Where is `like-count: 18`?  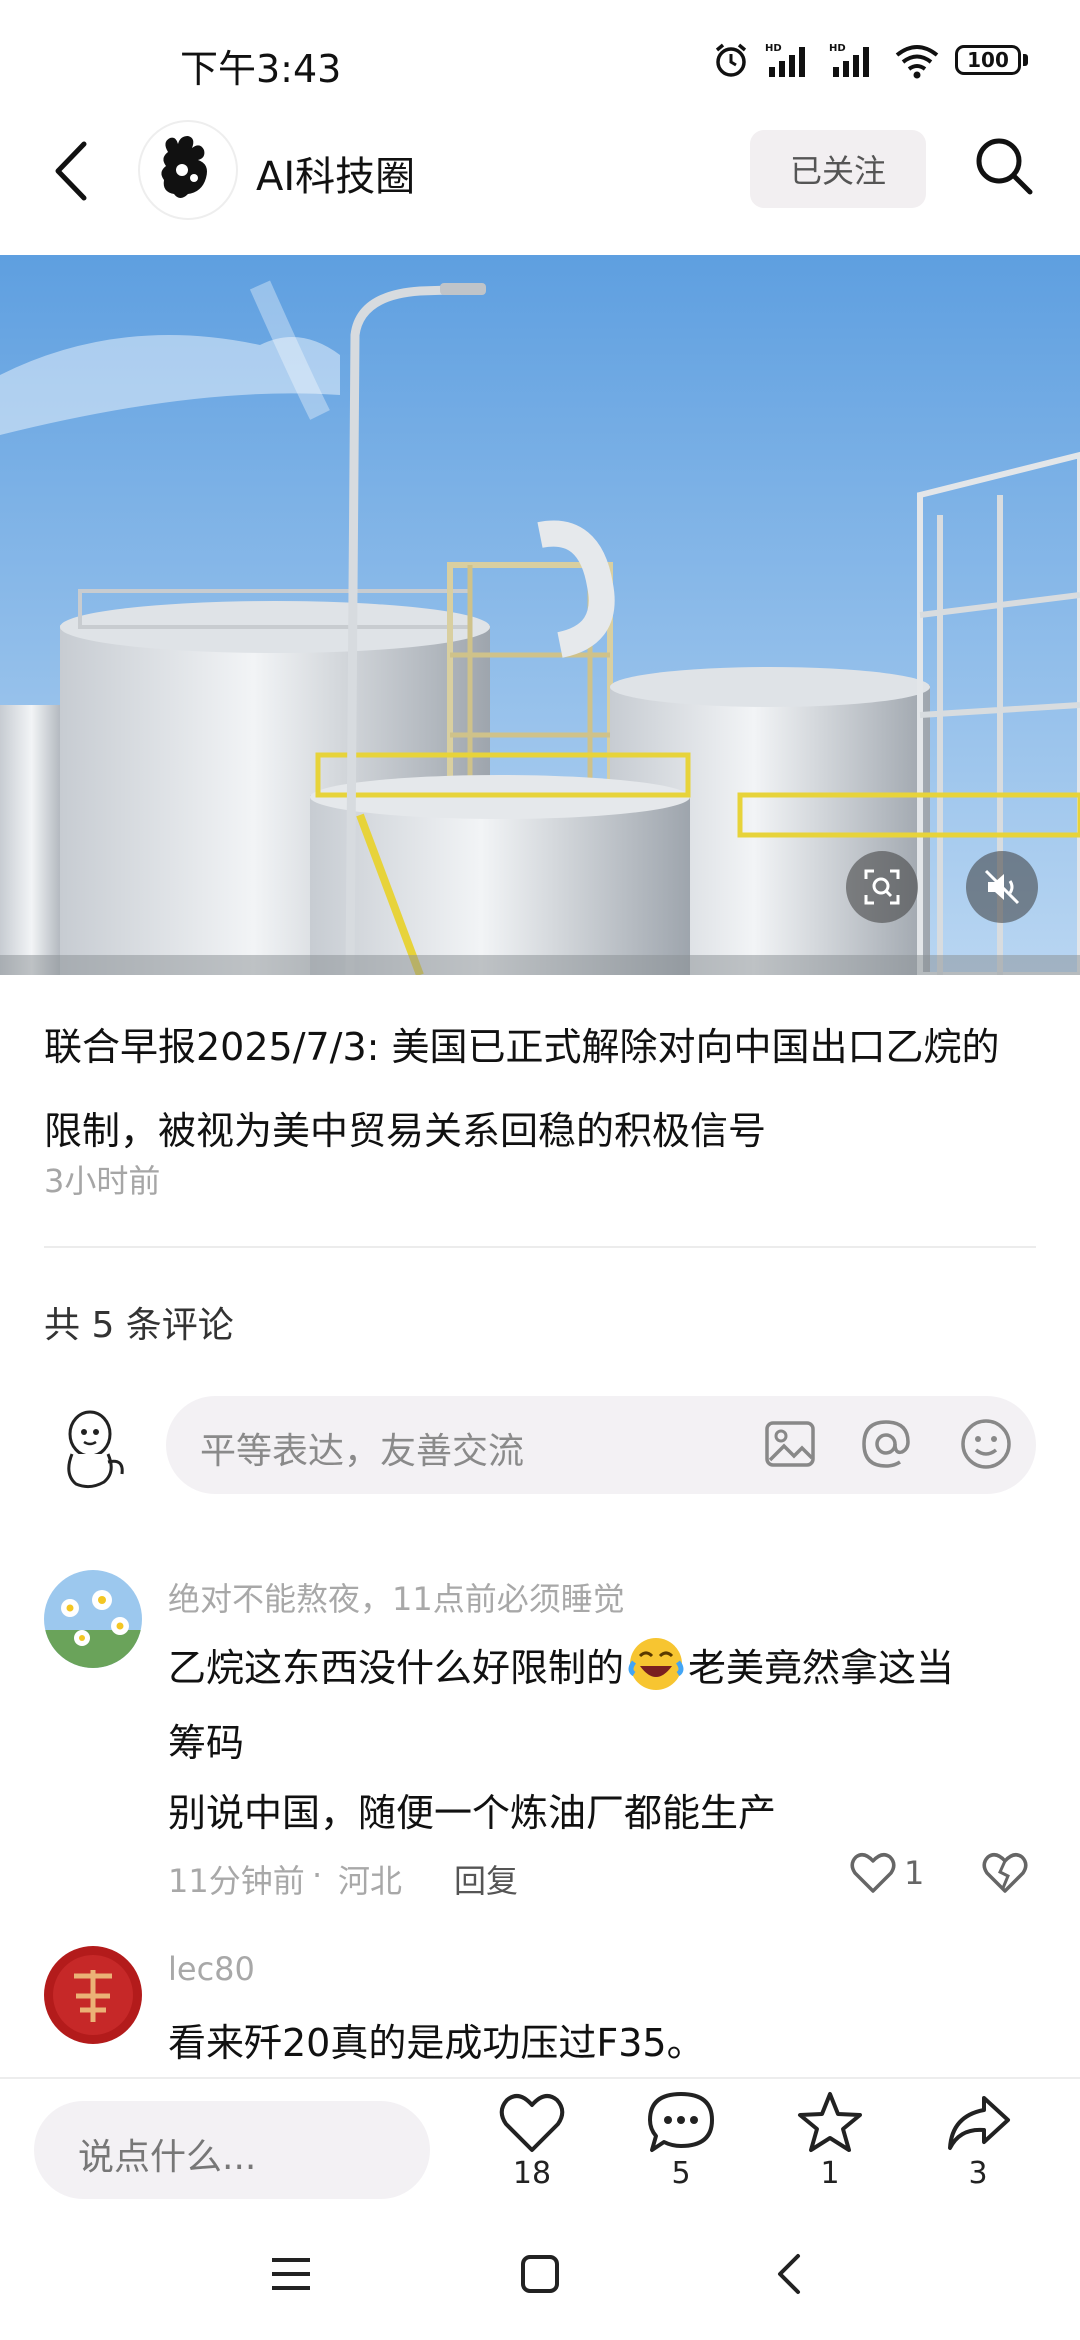
like-count: 18 is located at coordinates (532, 2173).